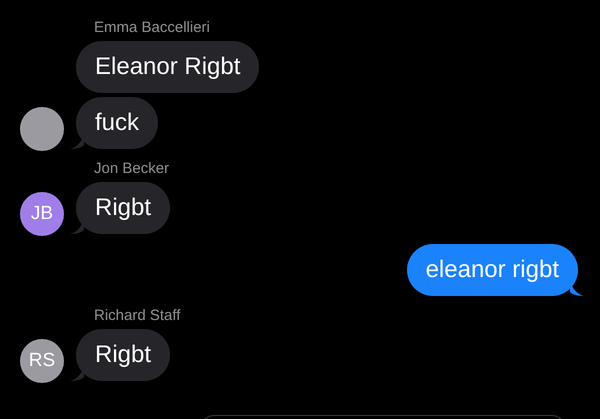  What do you see at coordinates (42, 214) in the screenshot?
I see `avatar-initials: JB` at bounding box center [42, 214].